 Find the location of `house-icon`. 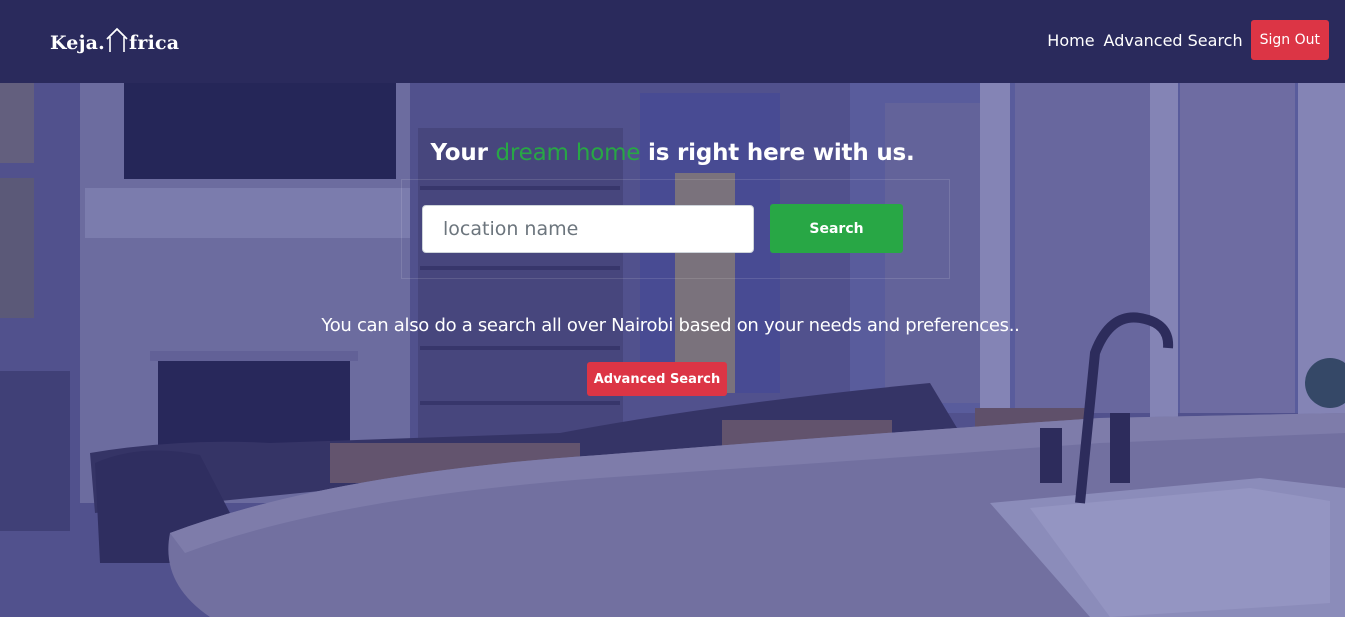

house-icon is located at coordinates (117, 39).